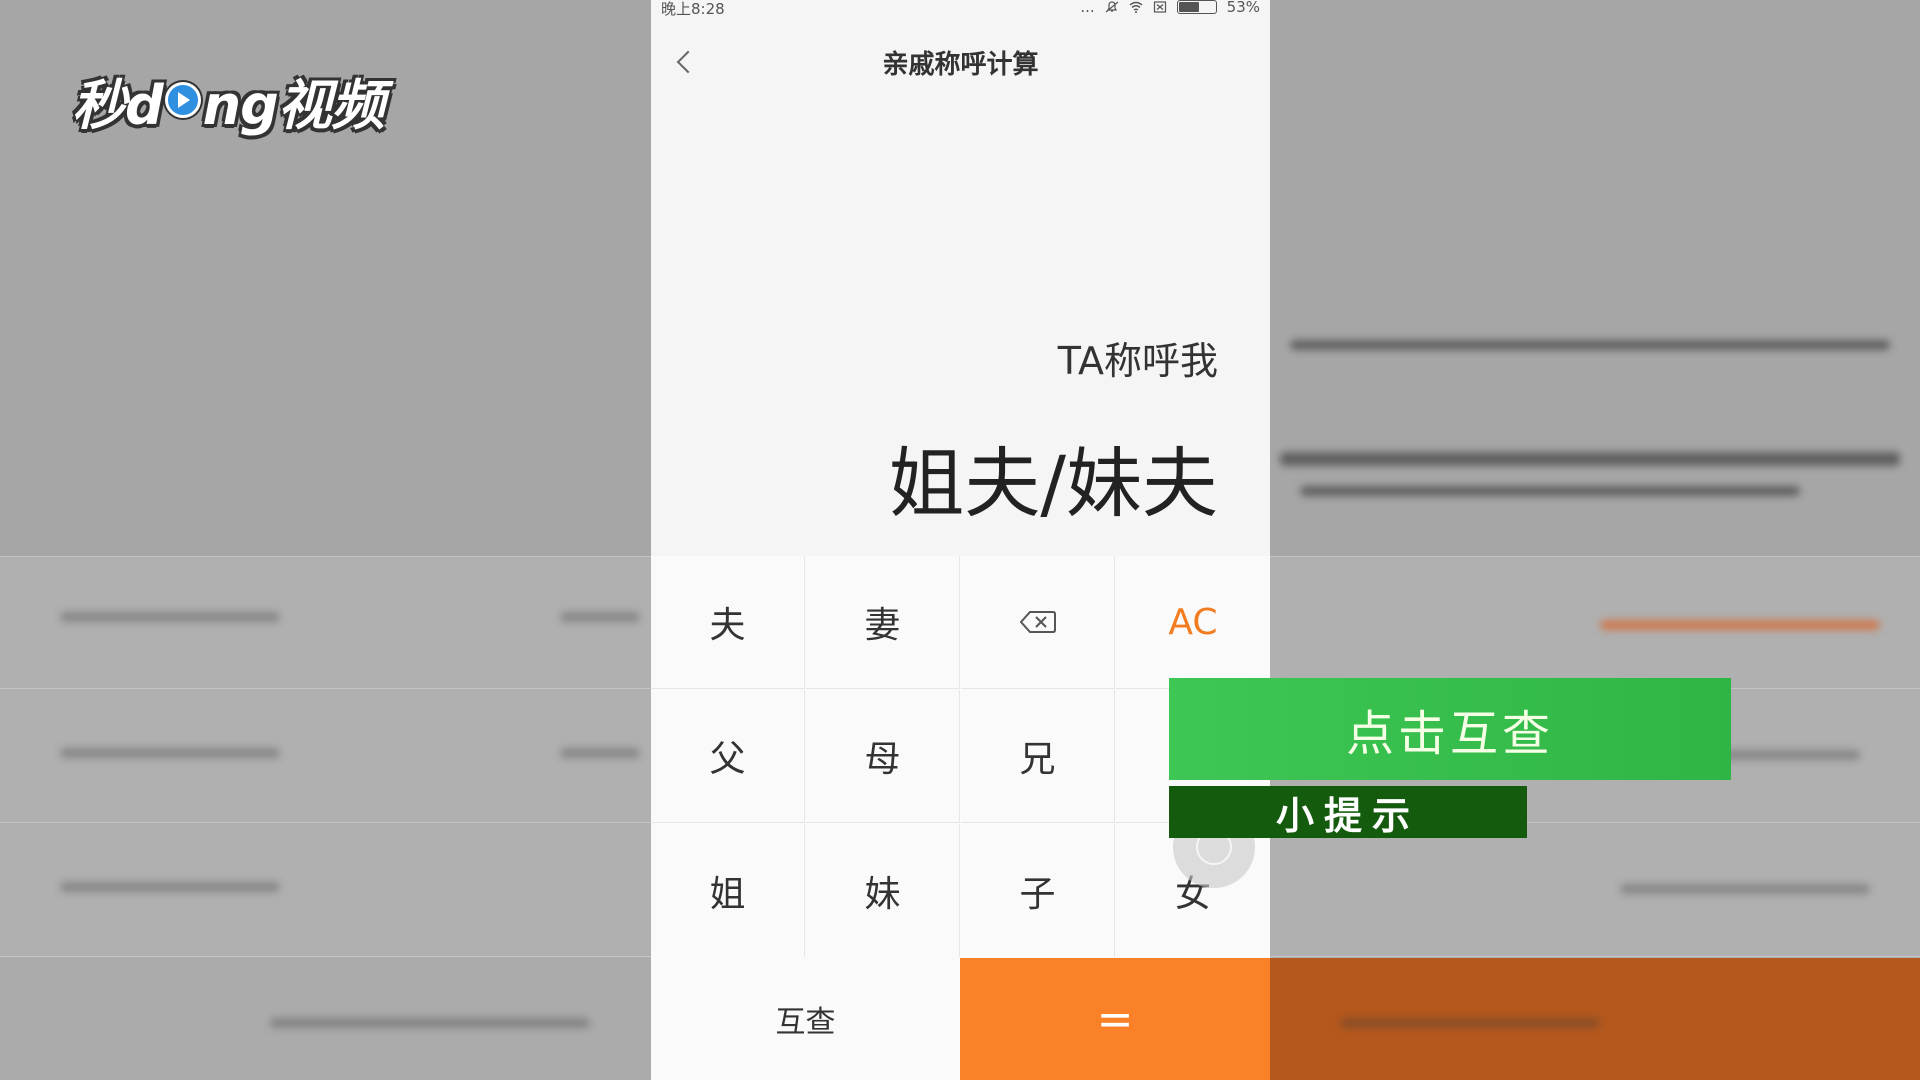 The image size is (1920, 1080). What do you see at coordinates (1136, 7) in the screenshot?
I see `wifi-icon` at bounding box center [1136, 7].